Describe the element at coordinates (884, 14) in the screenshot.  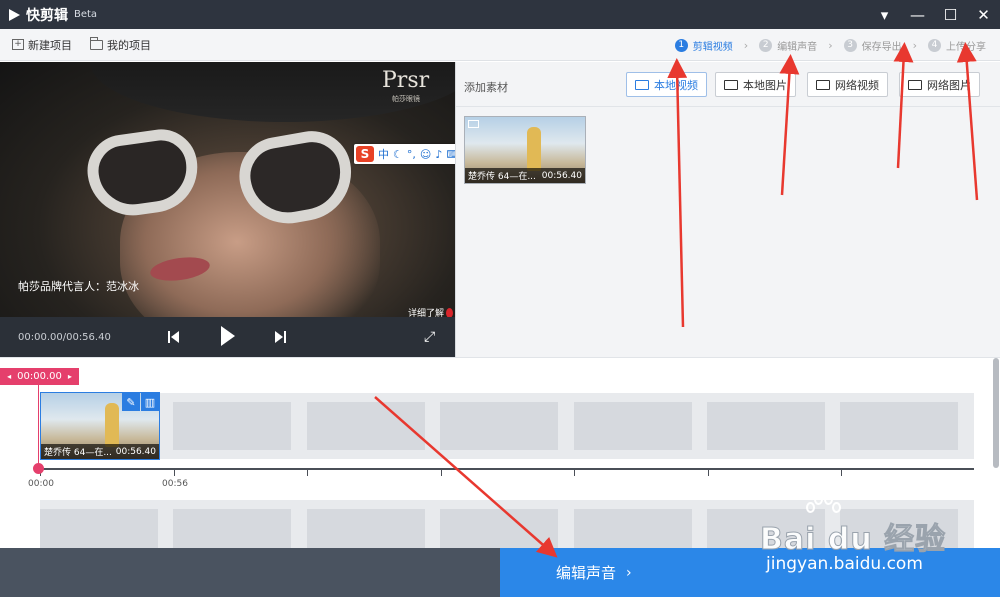
I see `menu-icon: ▾` at that location.